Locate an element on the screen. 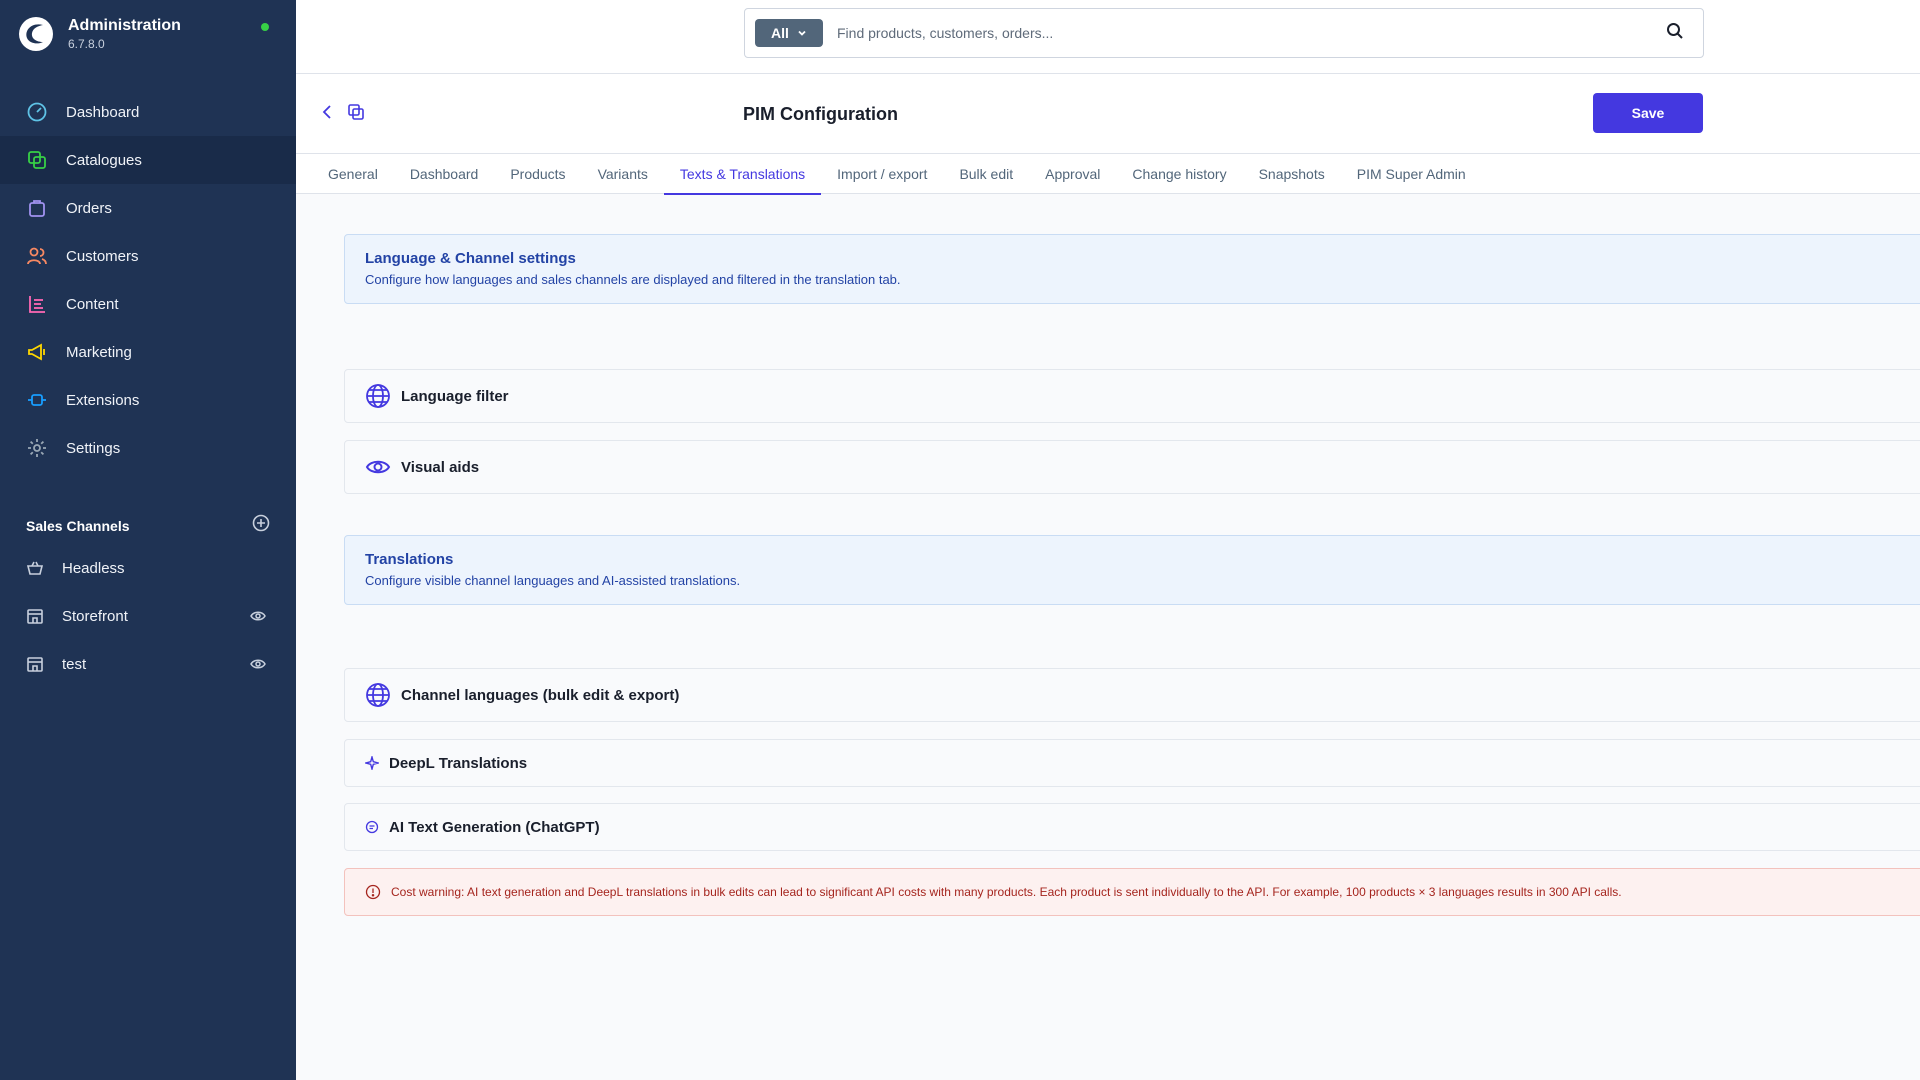  sidebar-item-settings: Settings is located at coordinates (148, 448).